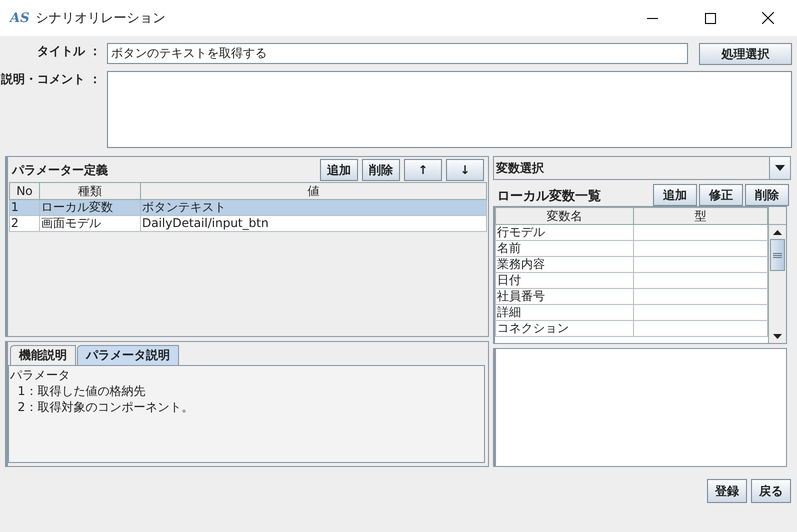 The width and height of the screenshot is (797, 532). I want to click on variable-list-title: ローカル変数一覧, so click(549, 197).